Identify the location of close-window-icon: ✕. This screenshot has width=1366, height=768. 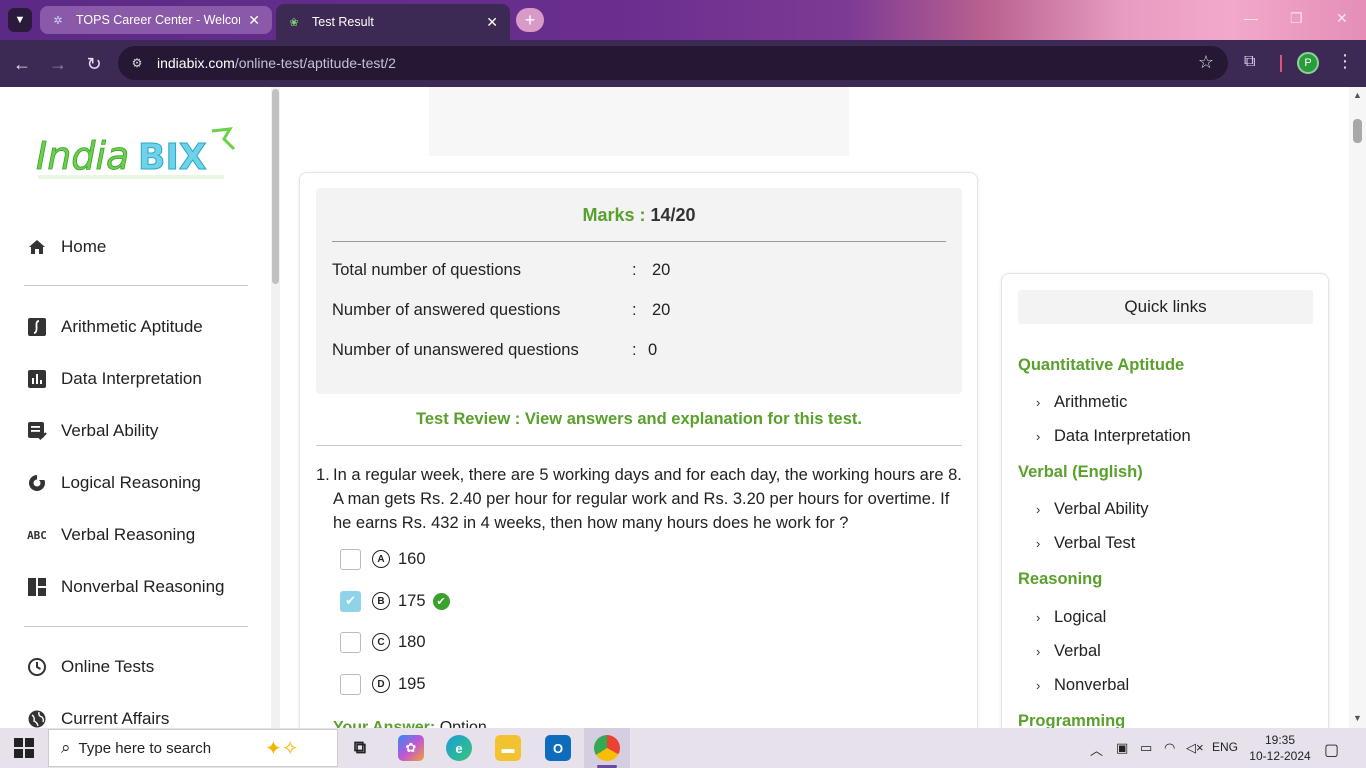
(1342, 18).